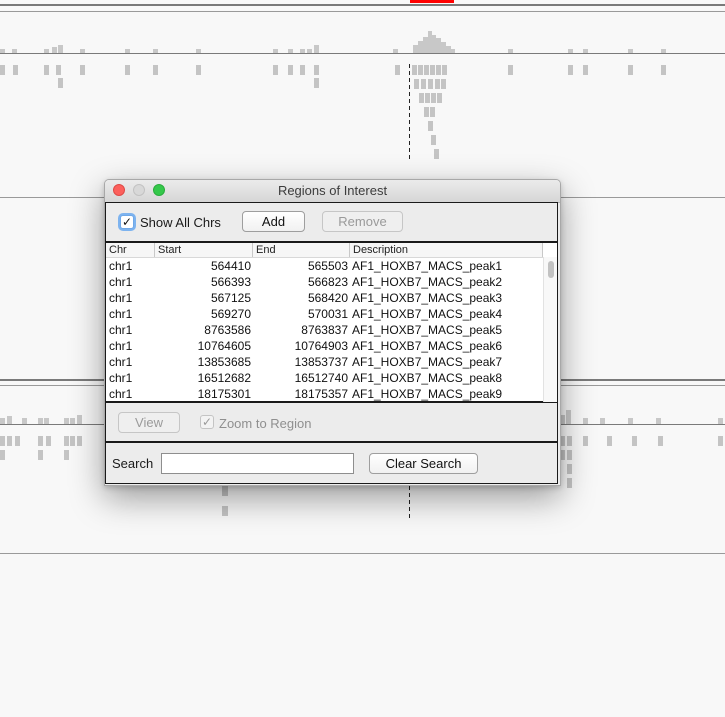 The image size is (725, 717). Describe the element at coordinates (327, 298) in the screenshot. I see `cell-end: 568420` at that location.